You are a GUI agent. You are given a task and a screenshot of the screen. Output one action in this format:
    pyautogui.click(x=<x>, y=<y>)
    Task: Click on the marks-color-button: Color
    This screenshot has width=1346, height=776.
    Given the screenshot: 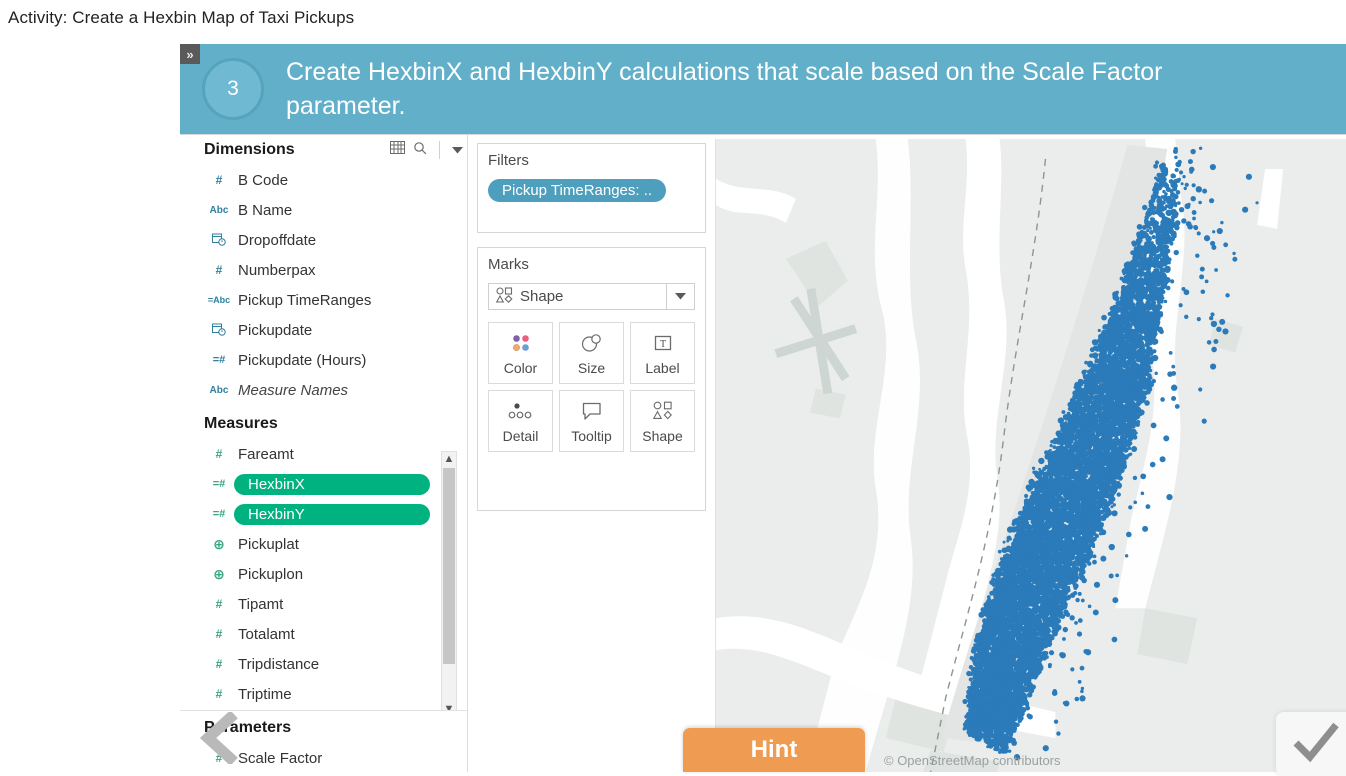 What is the action you would take?
    pyautogui.click(x=520, y=353)
    